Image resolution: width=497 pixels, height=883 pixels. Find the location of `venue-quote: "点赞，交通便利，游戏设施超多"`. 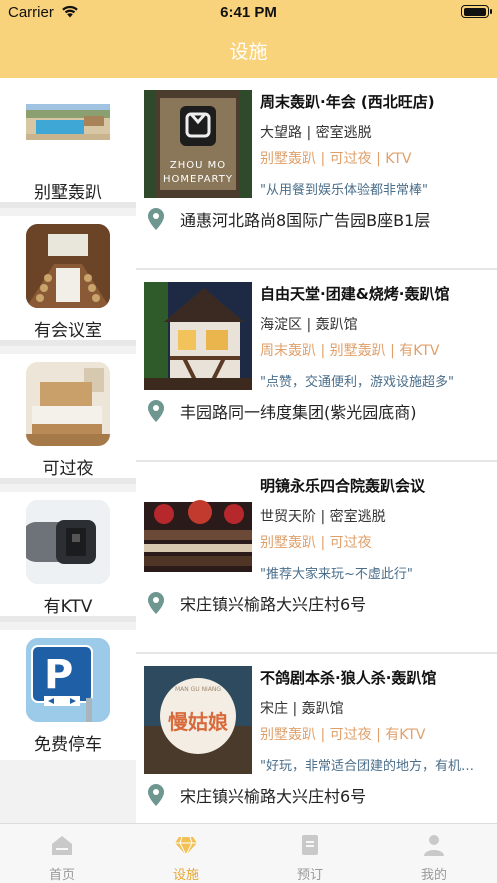

venue-quote: "点赞，交通便利，游戏设施超多" is located at coordinates (357, 382).